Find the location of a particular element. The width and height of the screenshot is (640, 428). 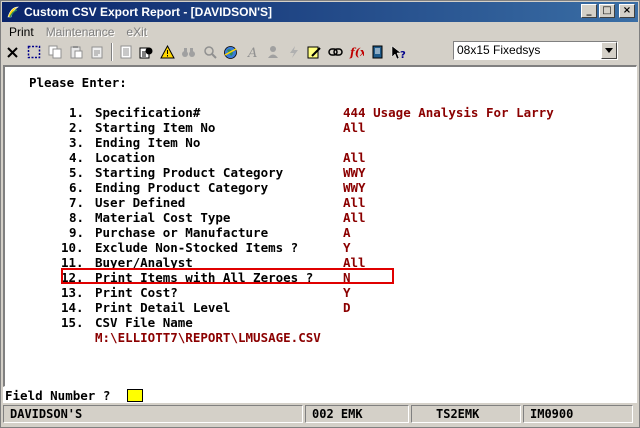

field-13-num: 13. is located at coordinates (72, 292).